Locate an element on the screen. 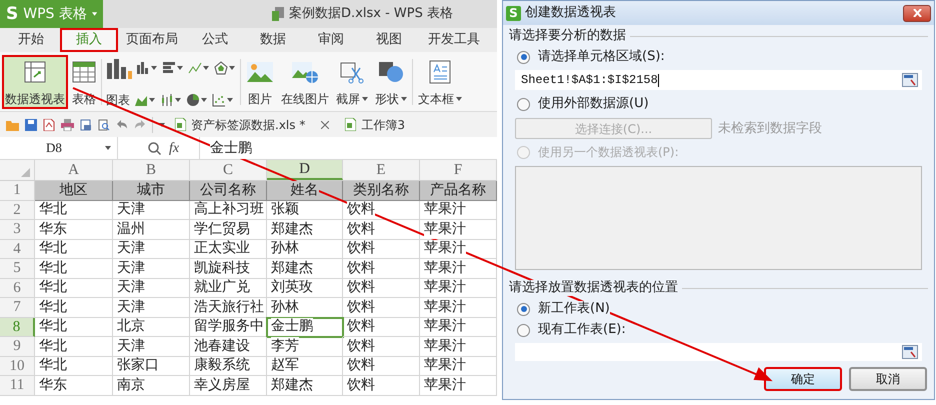  preview-icon is located at coordinates (104, 124).